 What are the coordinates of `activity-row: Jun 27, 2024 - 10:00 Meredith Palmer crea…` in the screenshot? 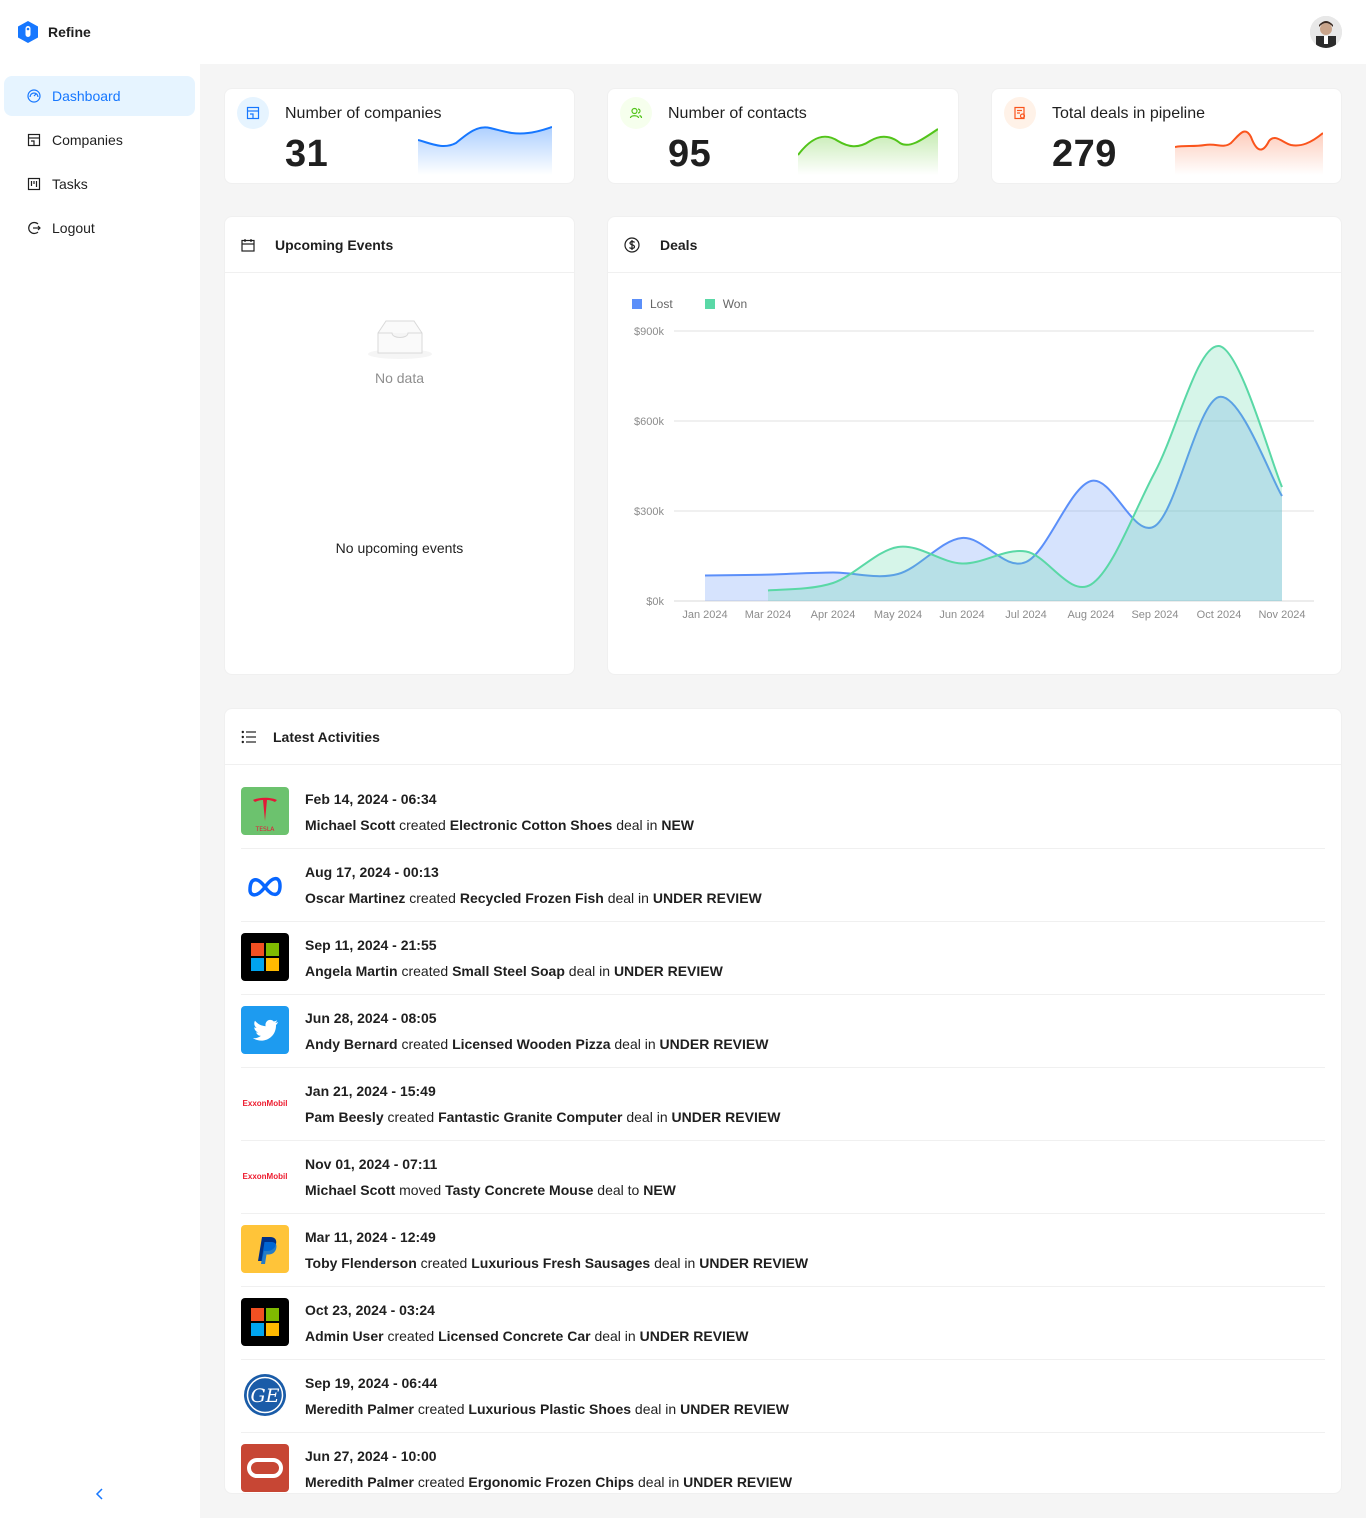 It's located at (783, 1469).